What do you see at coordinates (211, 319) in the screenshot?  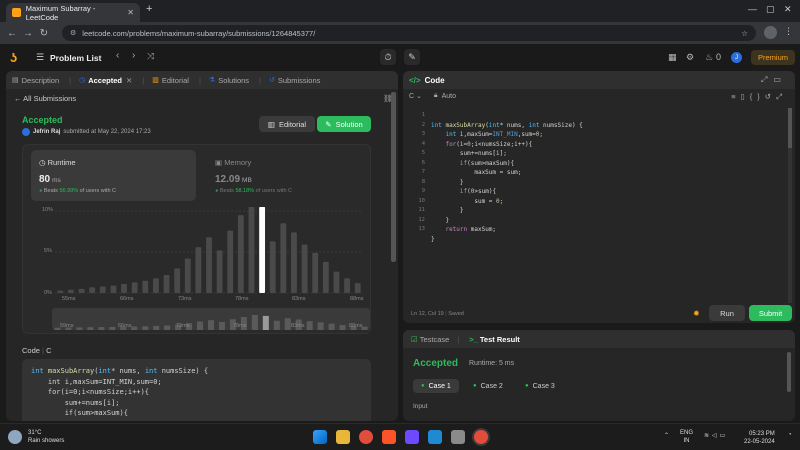 I see `range-selector` at bounding box center [211, 319].